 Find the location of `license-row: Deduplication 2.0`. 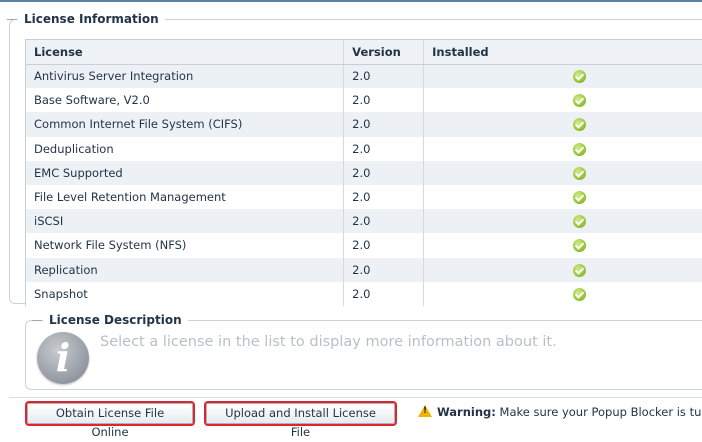

license-row: Deduplication 2.0 is located at coordinates (364, 148).